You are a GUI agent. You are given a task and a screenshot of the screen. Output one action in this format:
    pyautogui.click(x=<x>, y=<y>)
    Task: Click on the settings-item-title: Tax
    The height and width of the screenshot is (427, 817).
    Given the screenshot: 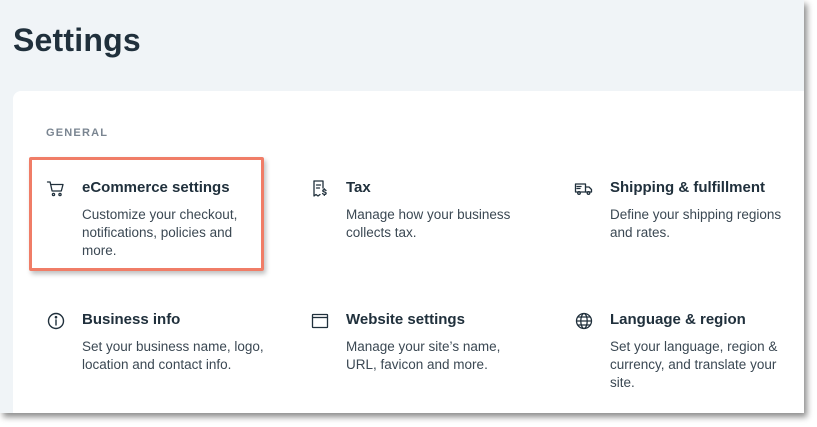 What is the action you would take?
    pyautogui.click(x=358, y=187)
    